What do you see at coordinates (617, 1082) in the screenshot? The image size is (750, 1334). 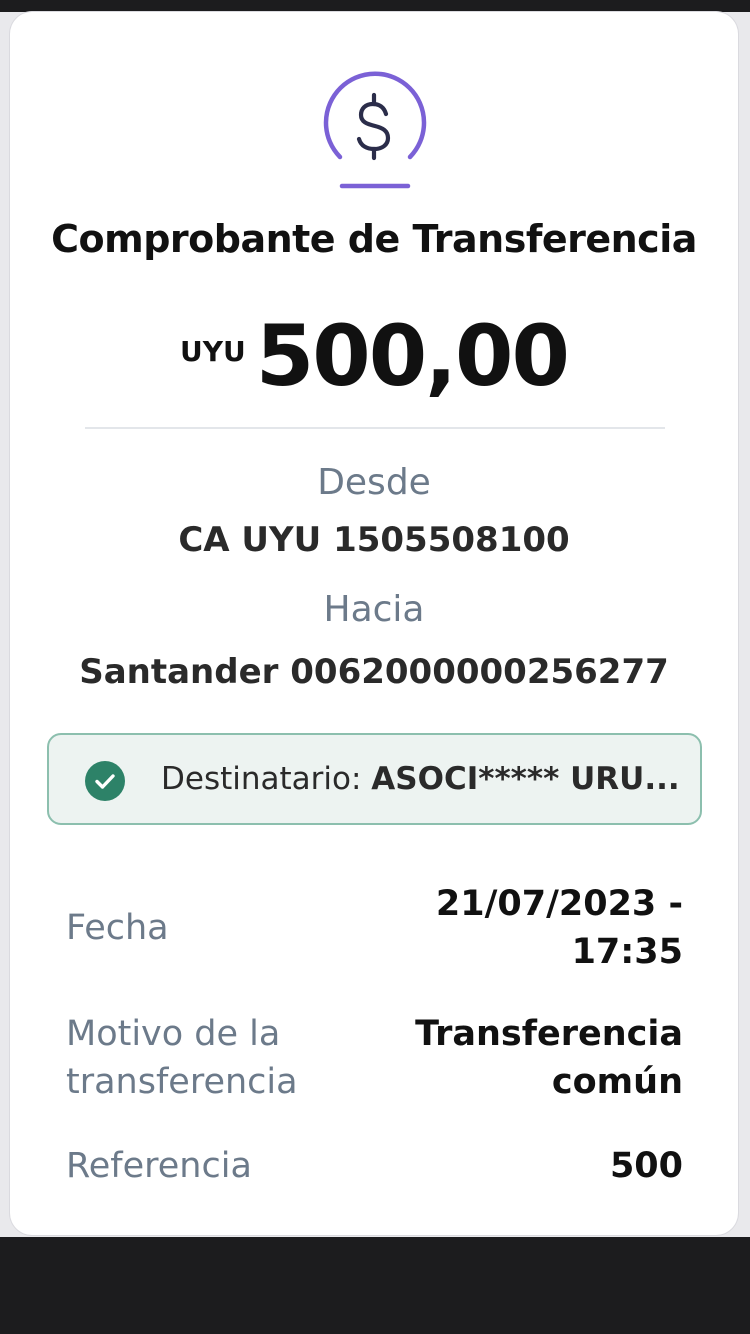 I see `reason-value-line2: común` at bounding box center [617, 1082].